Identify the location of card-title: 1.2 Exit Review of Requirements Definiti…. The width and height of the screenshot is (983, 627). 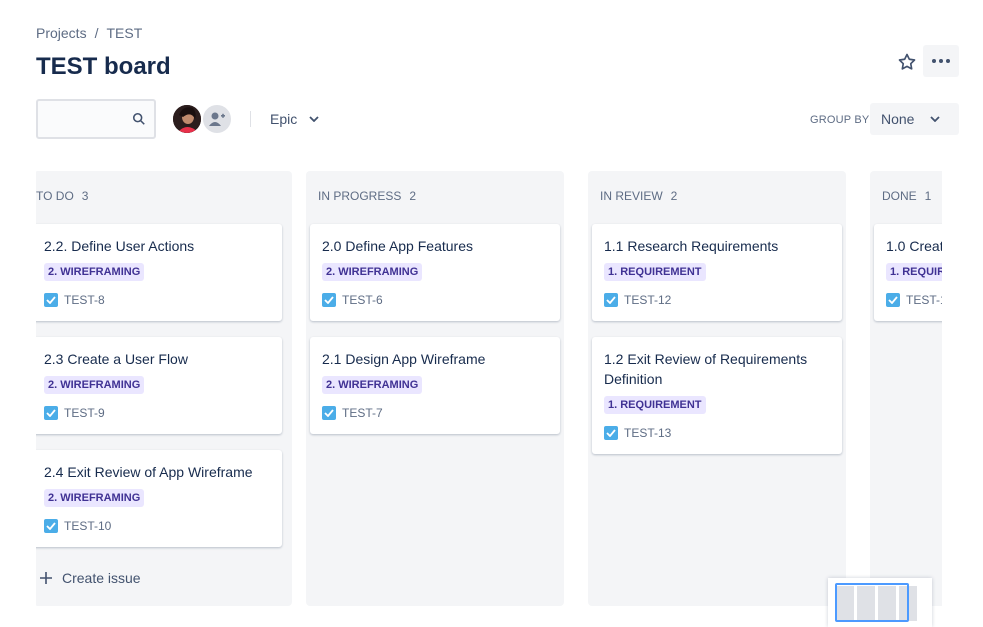
(706, 369).